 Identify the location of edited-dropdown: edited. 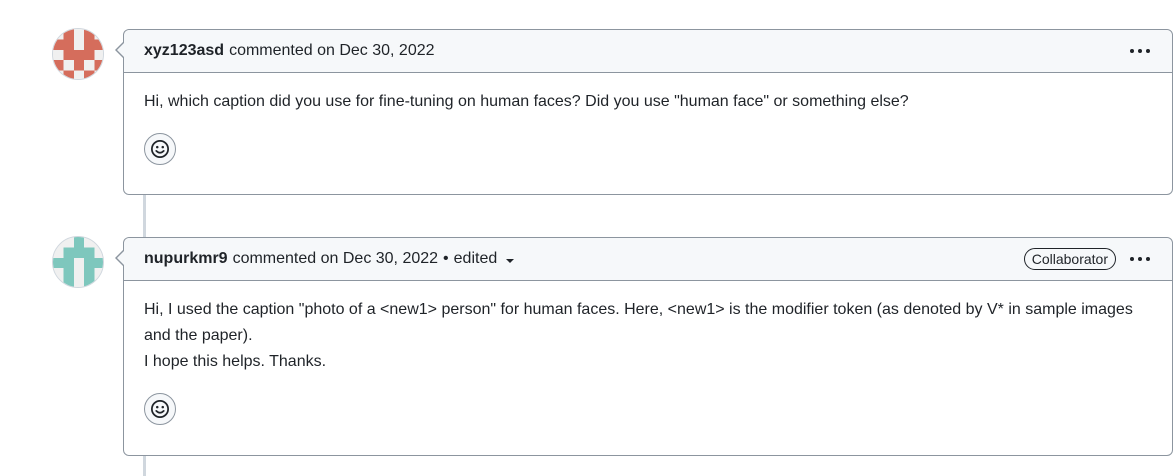
(484, 259).